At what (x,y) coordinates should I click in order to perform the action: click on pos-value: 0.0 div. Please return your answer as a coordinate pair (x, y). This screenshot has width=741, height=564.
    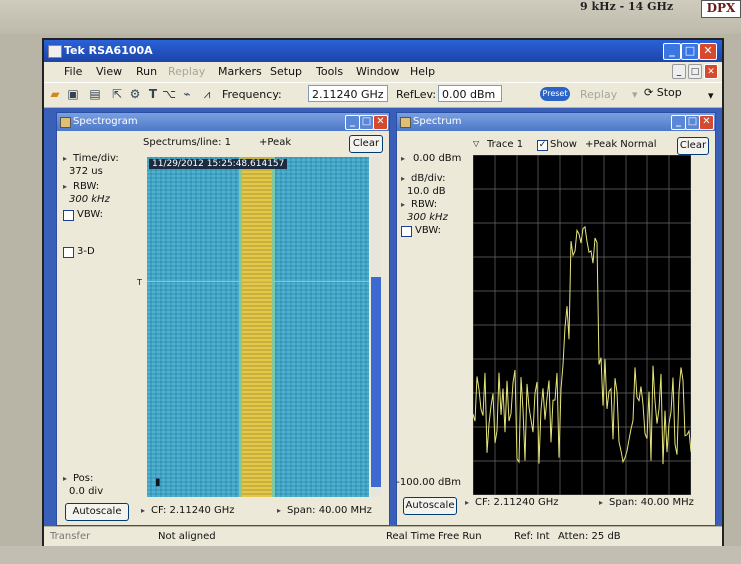
    Looking at the image, I should click on (86, 491).